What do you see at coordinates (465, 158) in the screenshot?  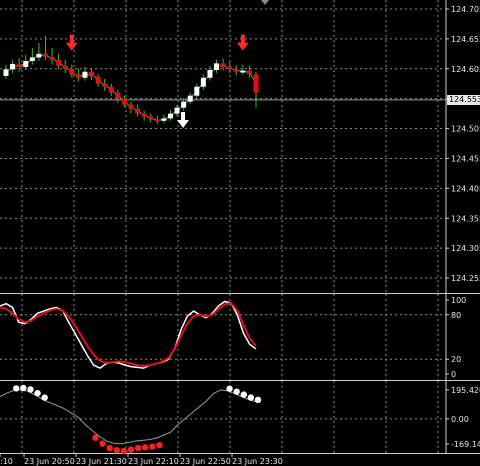 I see `price-tick-label: 124.455` at bounding box center [465, 158].